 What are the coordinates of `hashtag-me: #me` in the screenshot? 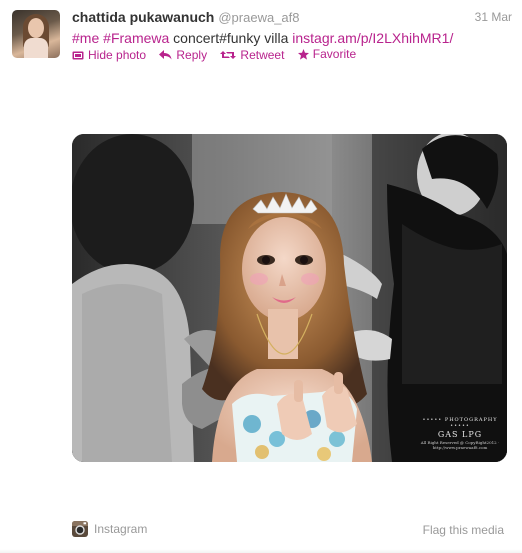 It's located at (85, 38).